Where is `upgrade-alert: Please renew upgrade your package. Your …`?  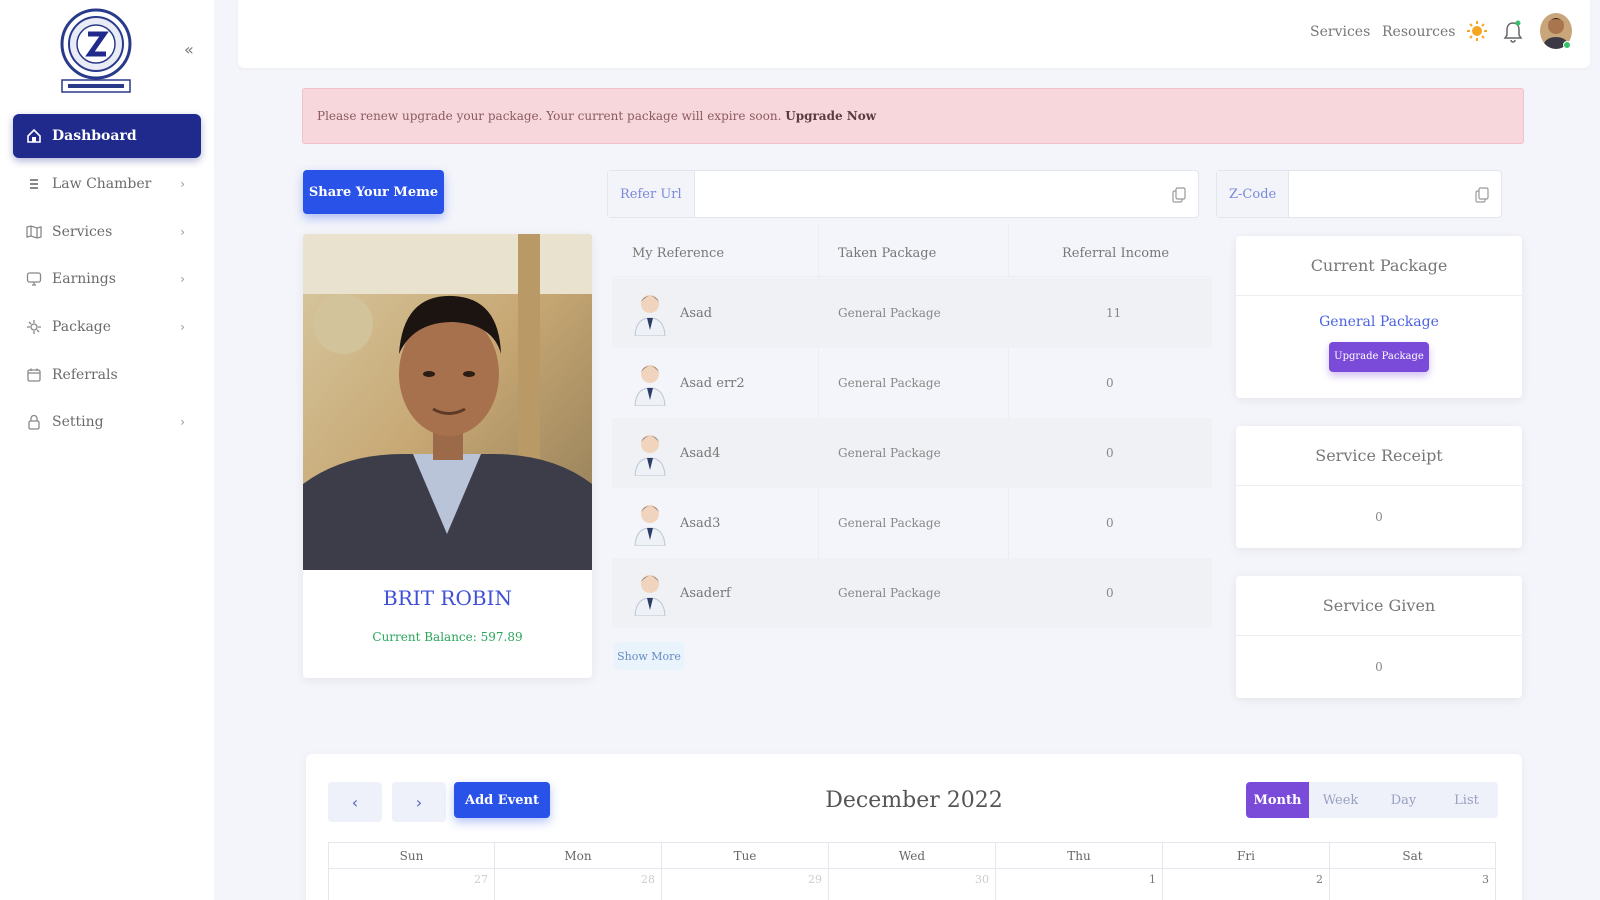
upgrade-alert: Please renew upgrade your package. Your … is located at coordinates (913, 116).